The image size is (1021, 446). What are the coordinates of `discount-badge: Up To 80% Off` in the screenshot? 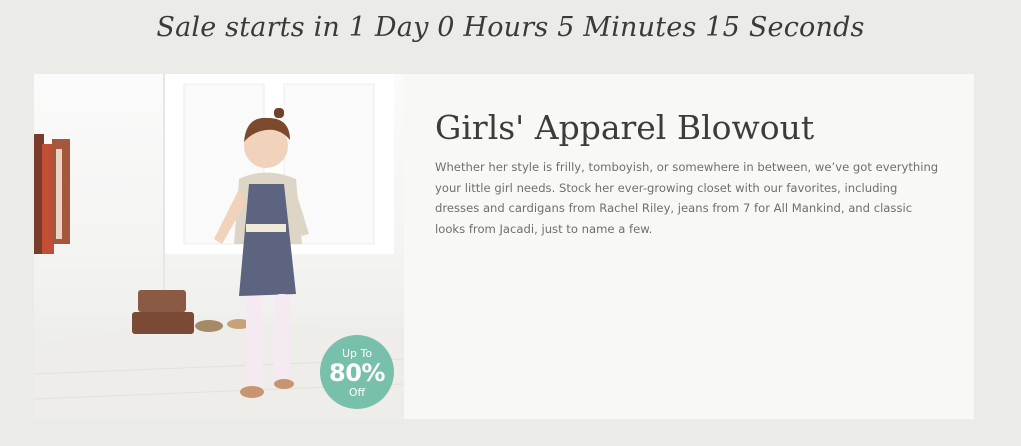 It's located at (357, 372).